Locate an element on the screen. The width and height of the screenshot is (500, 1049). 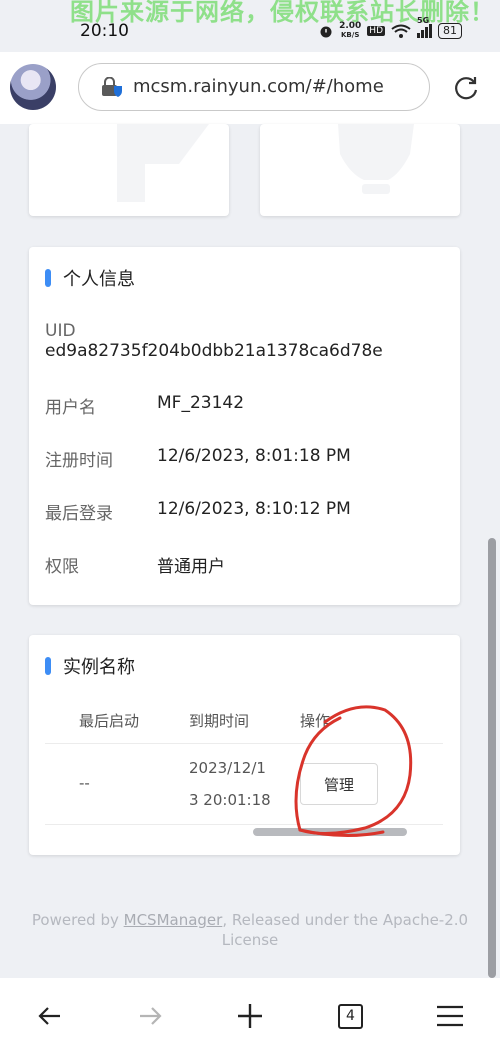
status-icons: 2.00 KB/S HD 5G 81 is located at coordinates (390, 28).